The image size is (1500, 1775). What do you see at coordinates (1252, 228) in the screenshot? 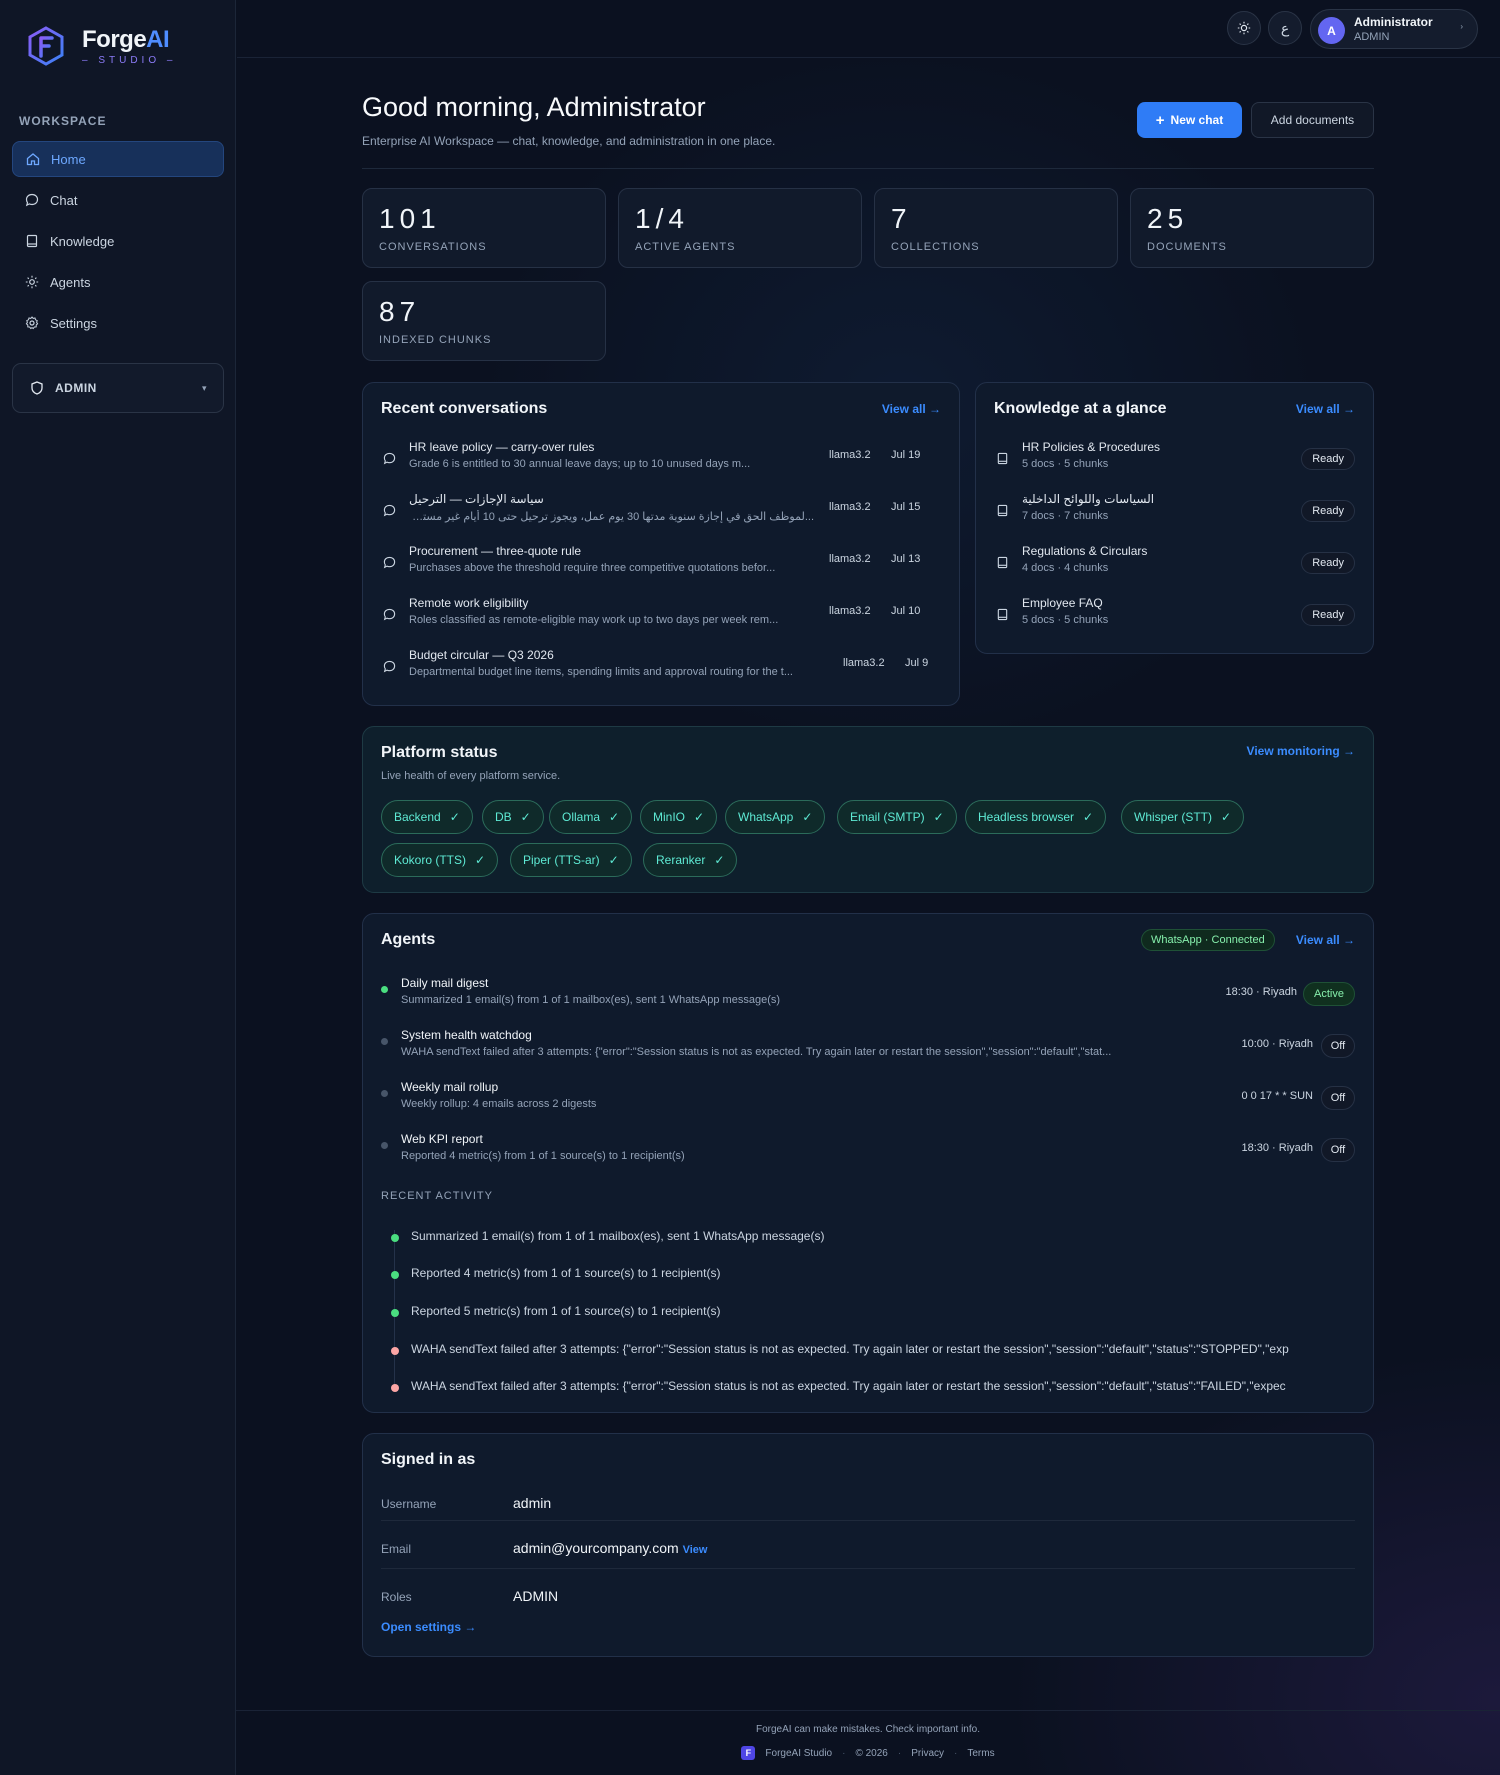
I see `stat-card-documents: 25 DOCUMENTS` at bounding box center [1252, 228].